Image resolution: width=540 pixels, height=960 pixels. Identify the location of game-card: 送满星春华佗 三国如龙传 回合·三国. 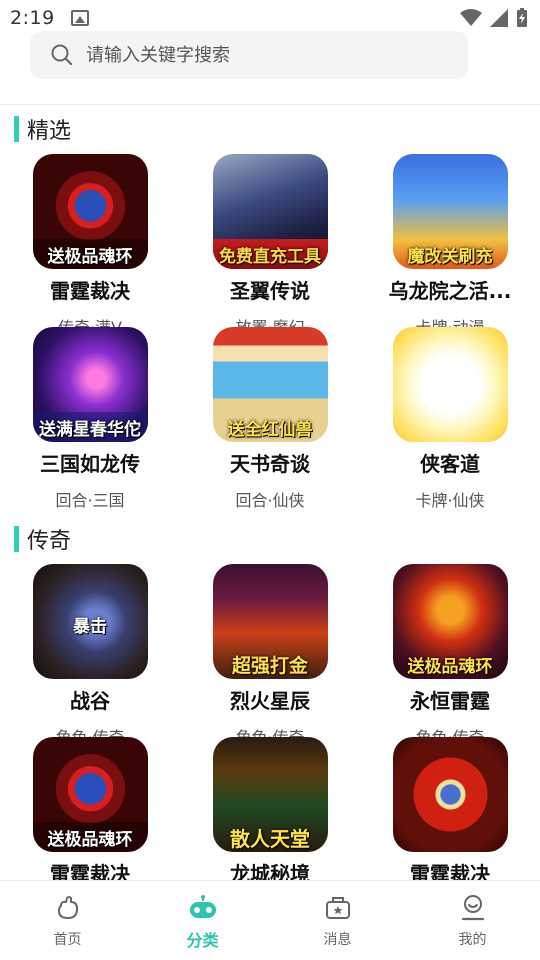
(90, 419).